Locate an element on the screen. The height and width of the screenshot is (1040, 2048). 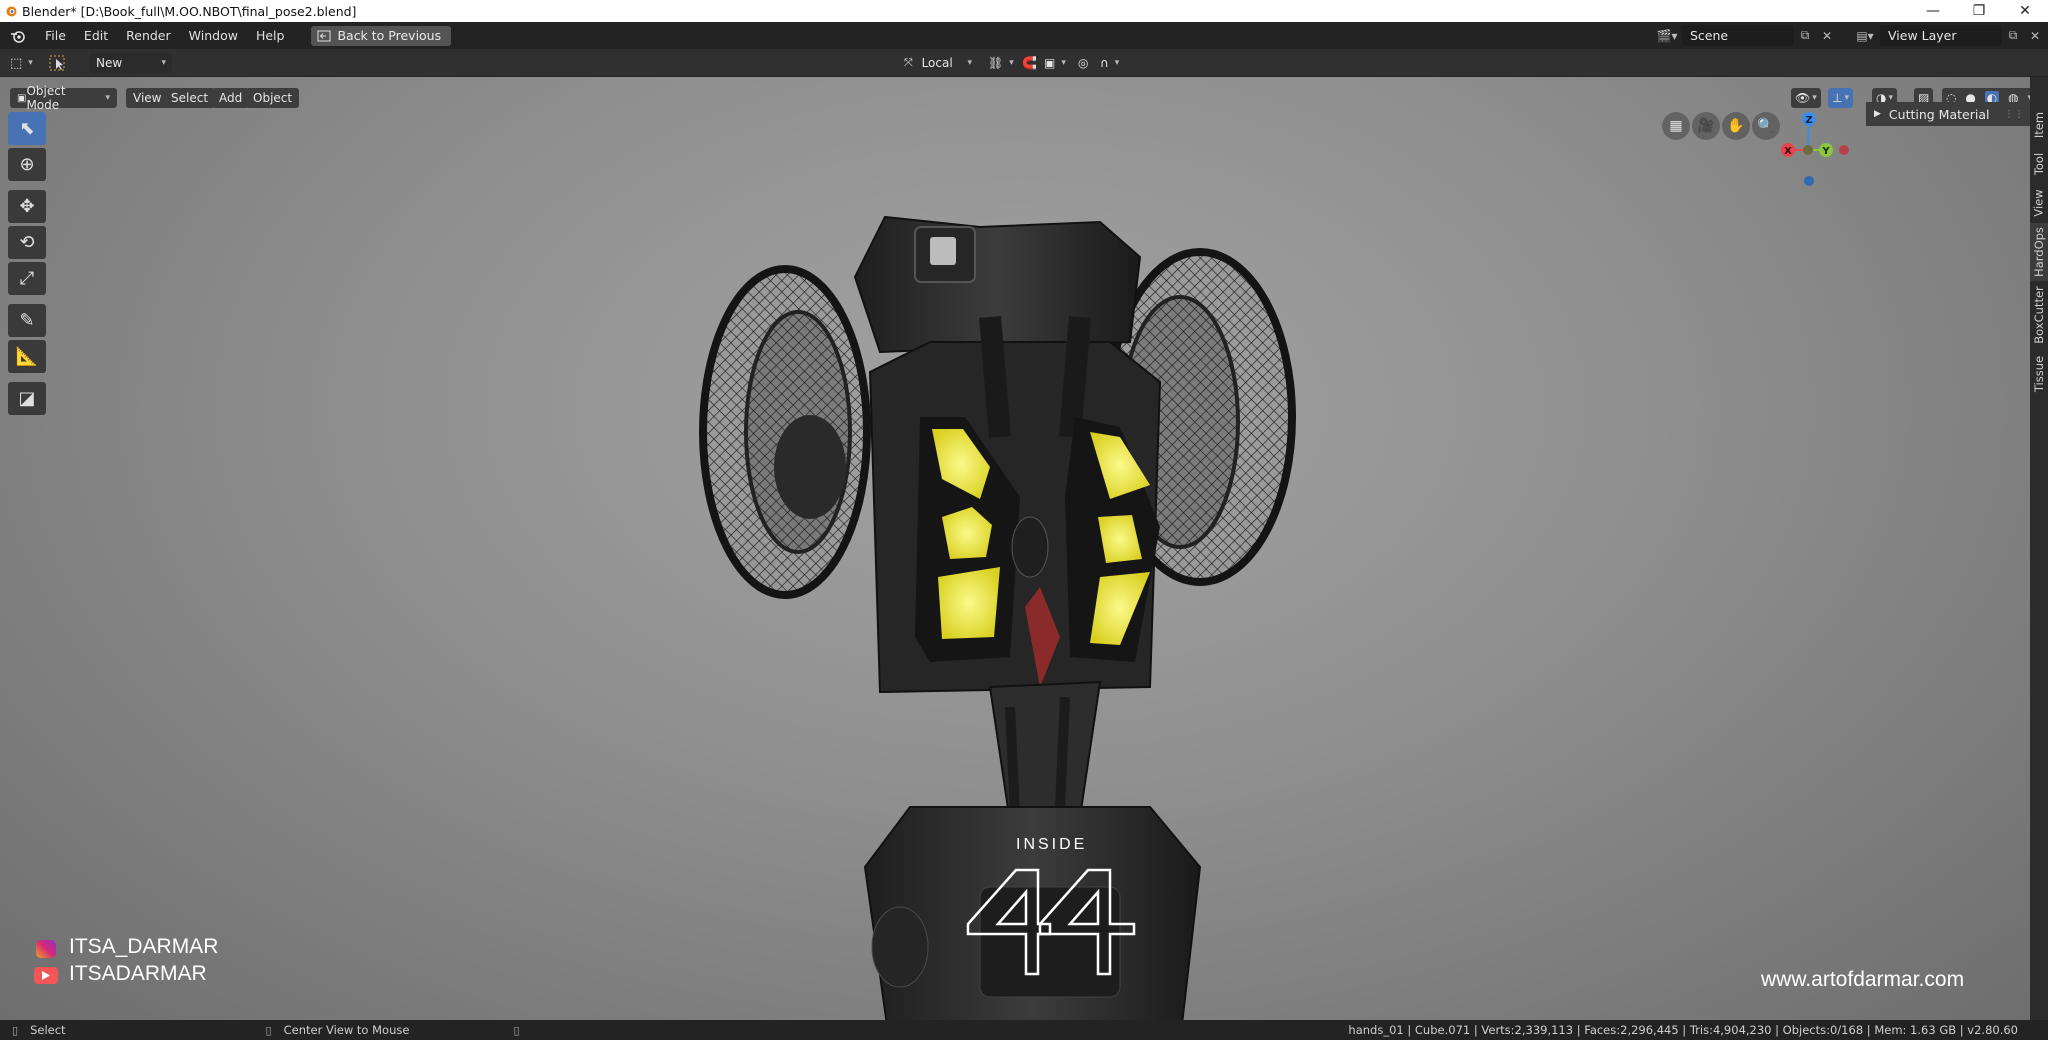
transform-orientation-label: Local is located at coordinates (937, 63).